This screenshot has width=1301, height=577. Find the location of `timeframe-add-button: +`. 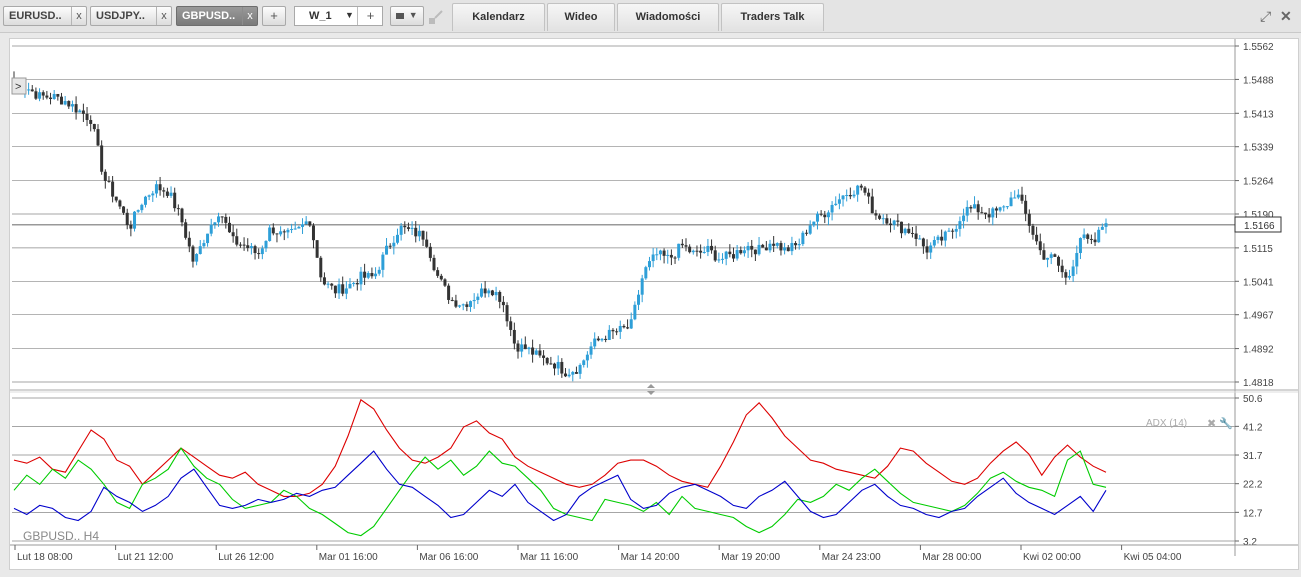

timeframe-add-button: + is located at coordinates (370, 16).